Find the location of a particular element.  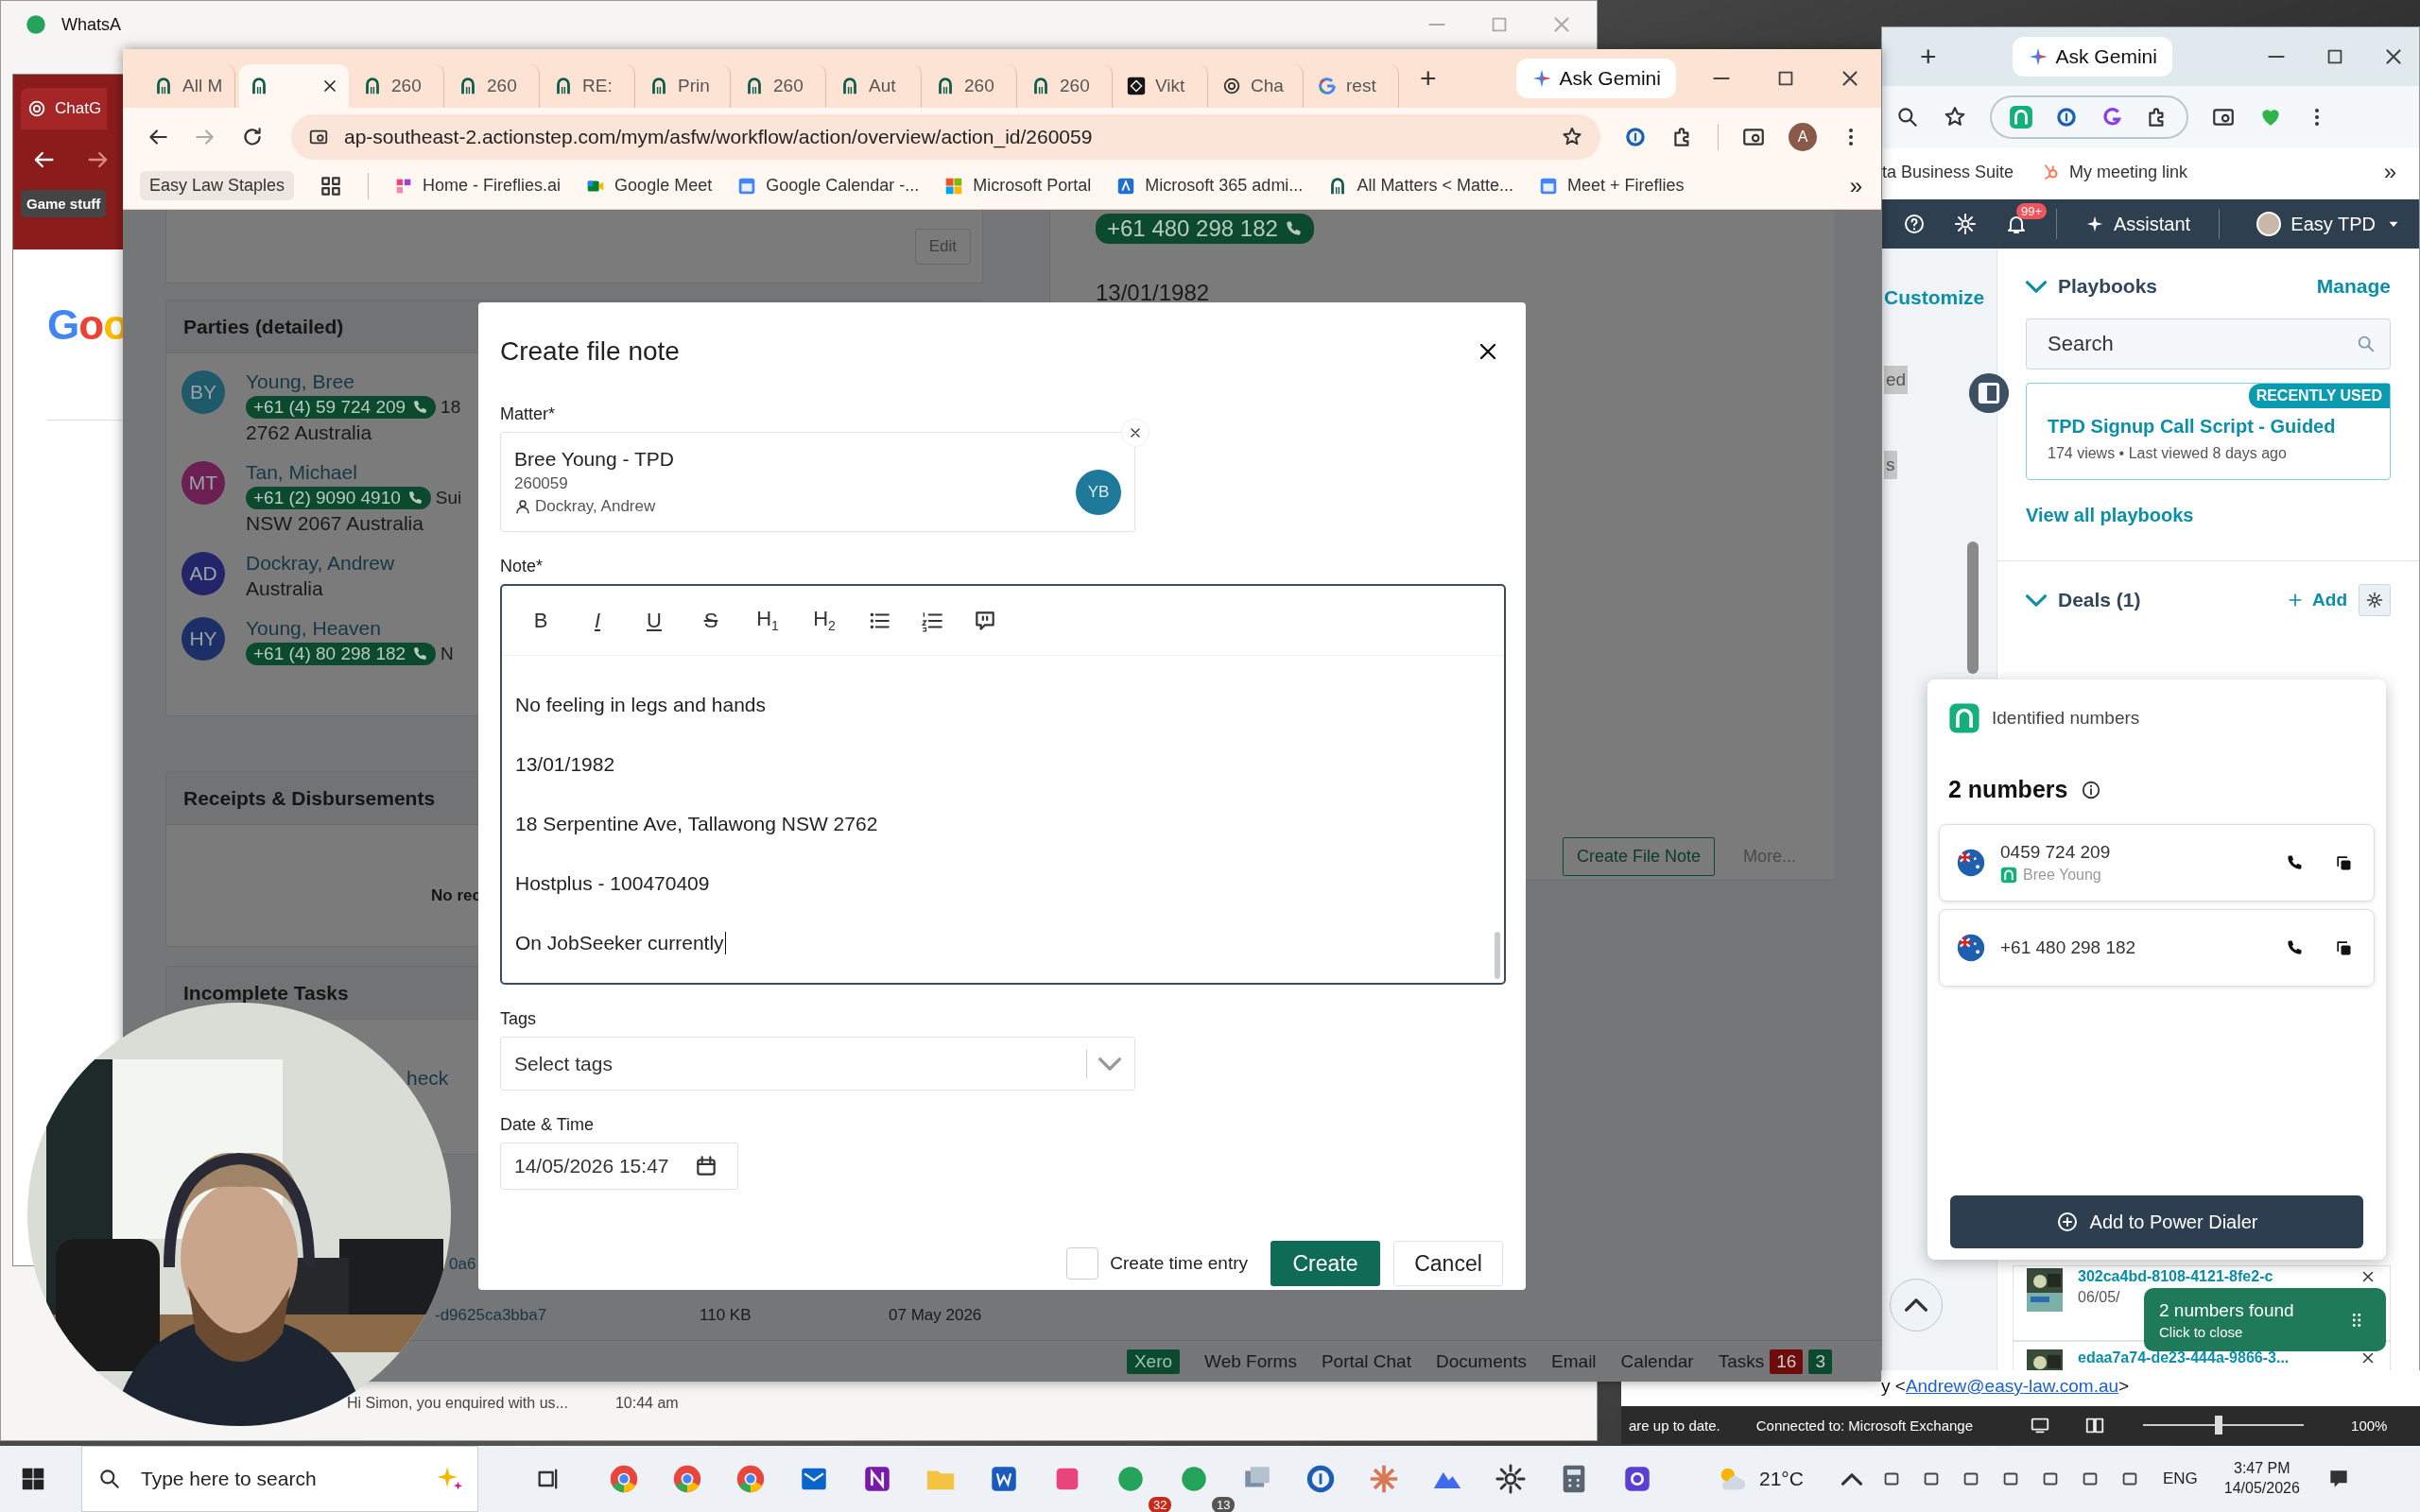

clock-date: 14/05/2026 is located at coordinates (2261, 1488).